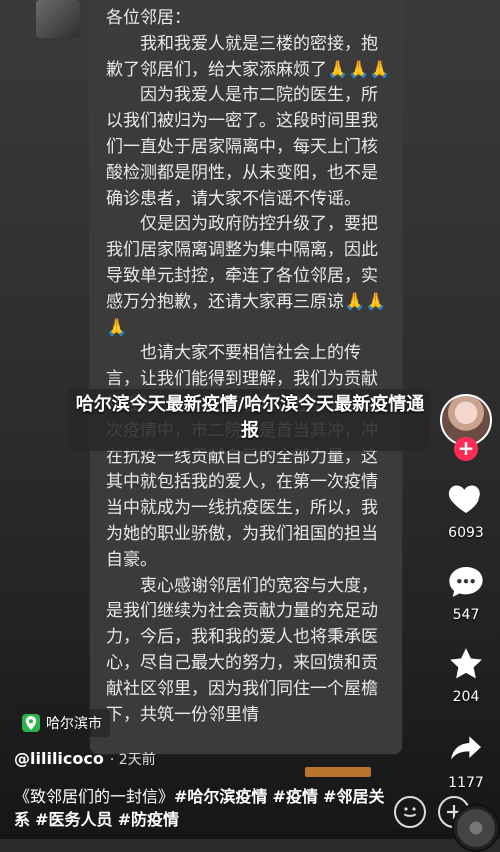 The width and height of the screenshot is (500, 852). What do you see at coordinates (31, 723) in the screenshot?
I see `location-pin-icon` at bounding box center [31, 723].